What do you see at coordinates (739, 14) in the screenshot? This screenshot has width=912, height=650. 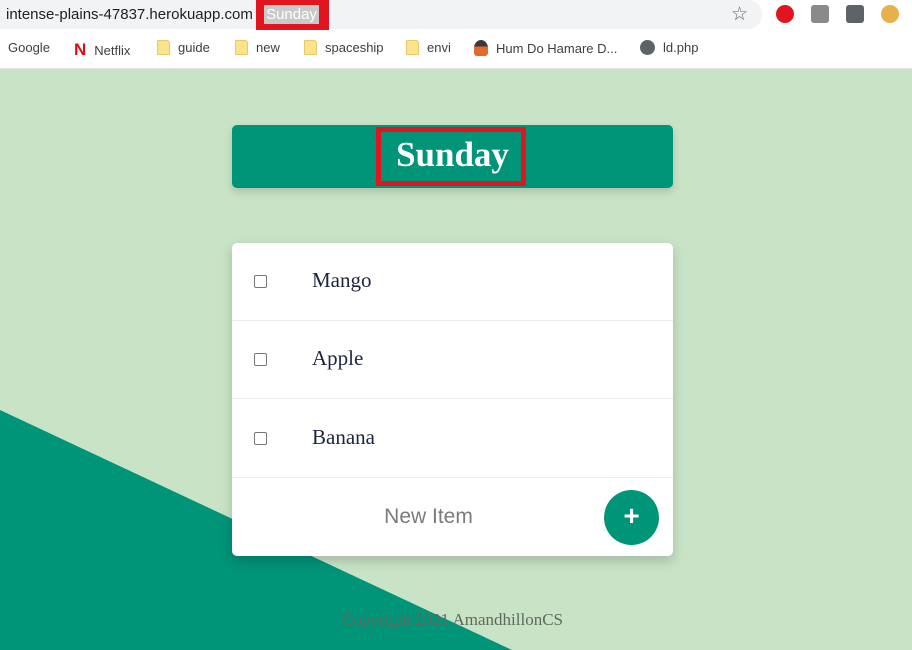 I see `bookmark-star-icon: ☆` at bounding box center [739, 14].